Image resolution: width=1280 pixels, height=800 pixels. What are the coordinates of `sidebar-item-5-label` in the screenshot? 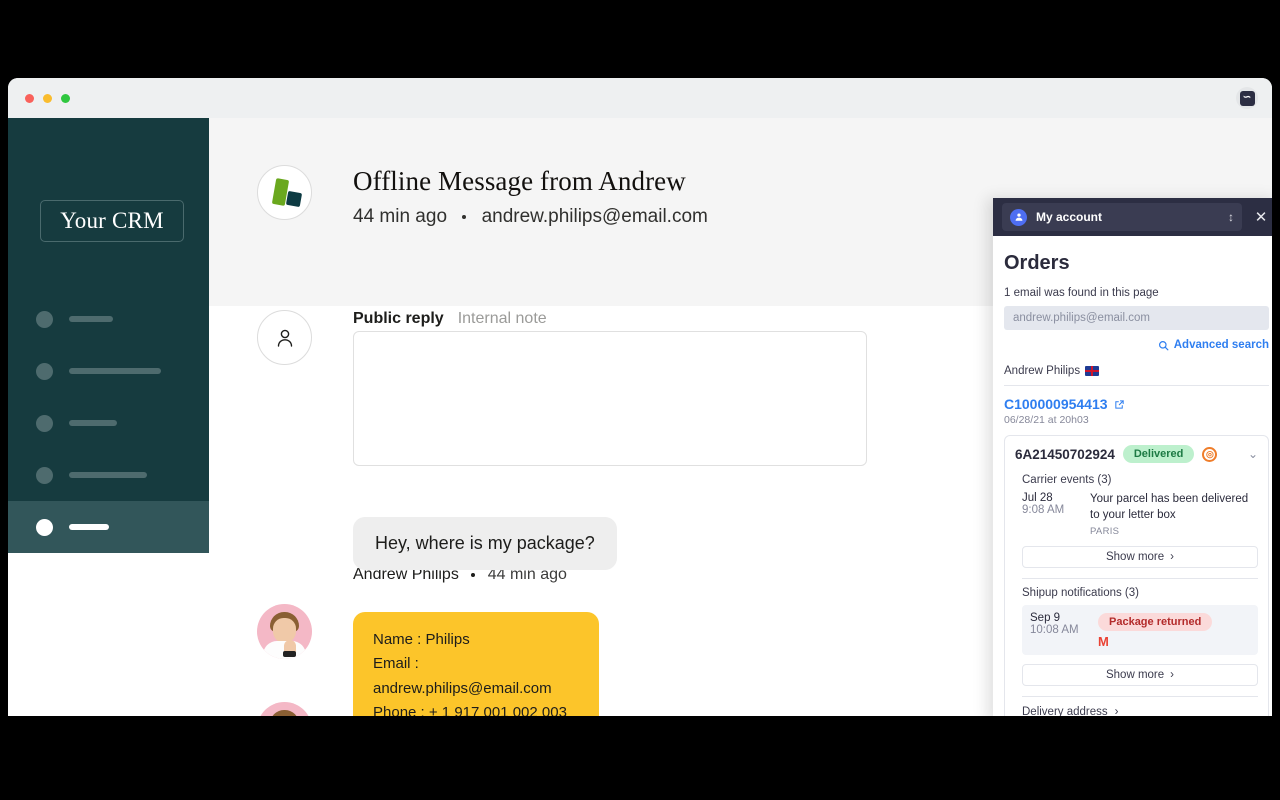 It's located at (89, 527).